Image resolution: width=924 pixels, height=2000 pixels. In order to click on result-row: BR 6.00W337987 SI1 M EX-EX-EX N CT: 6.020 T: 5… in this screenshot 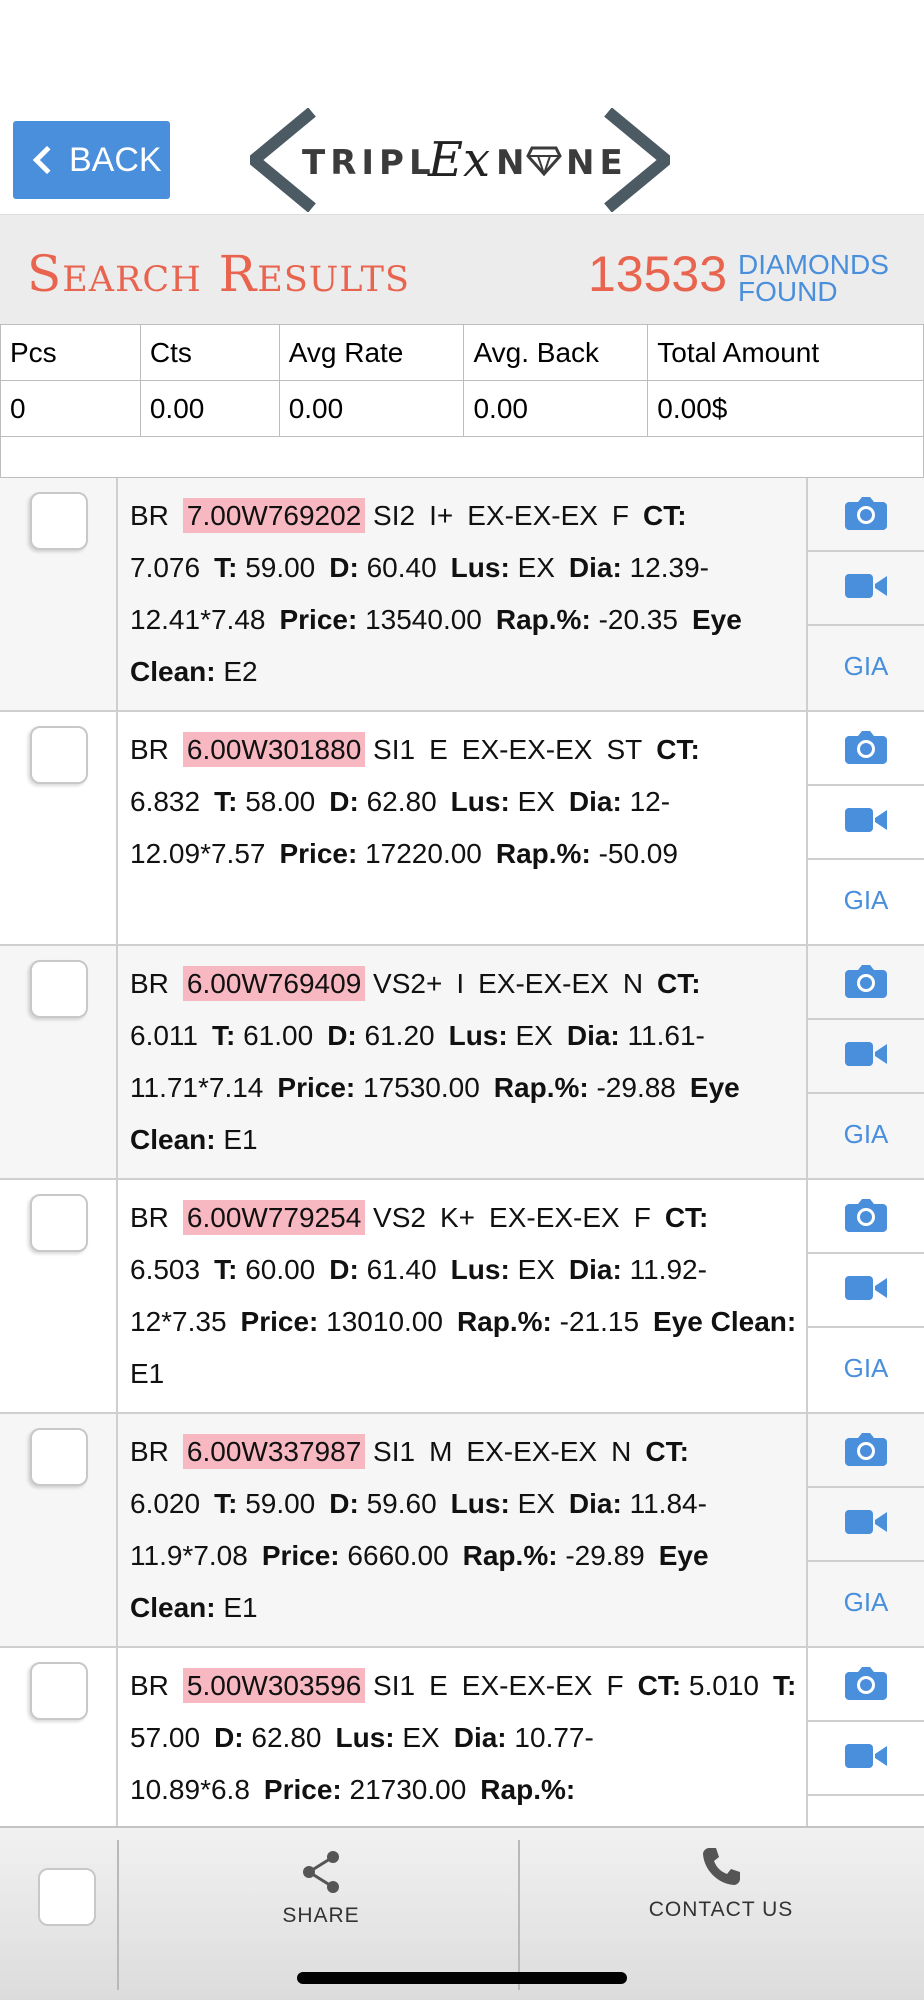, I will do `click(462, 1531)`.